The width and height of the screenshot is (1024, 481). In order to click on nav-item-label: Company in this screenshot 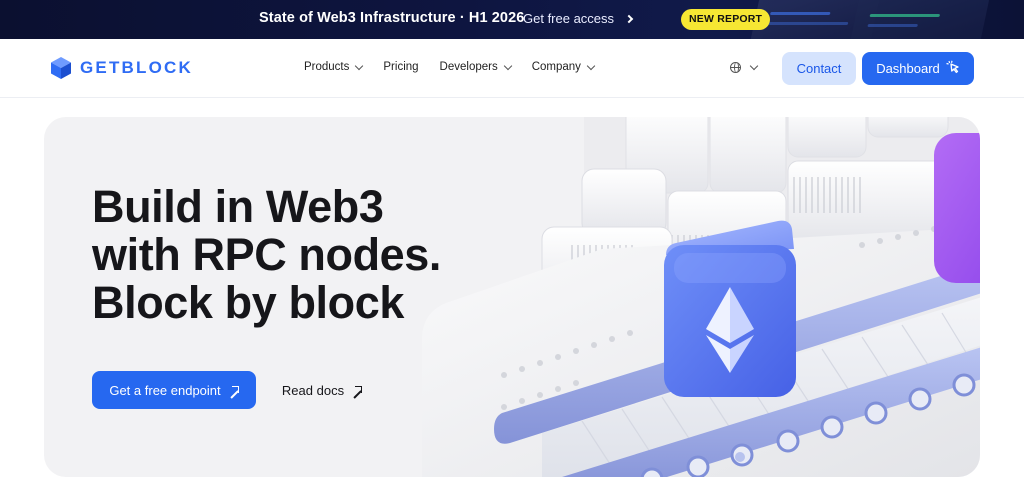, I will do `click(556, 67)`.